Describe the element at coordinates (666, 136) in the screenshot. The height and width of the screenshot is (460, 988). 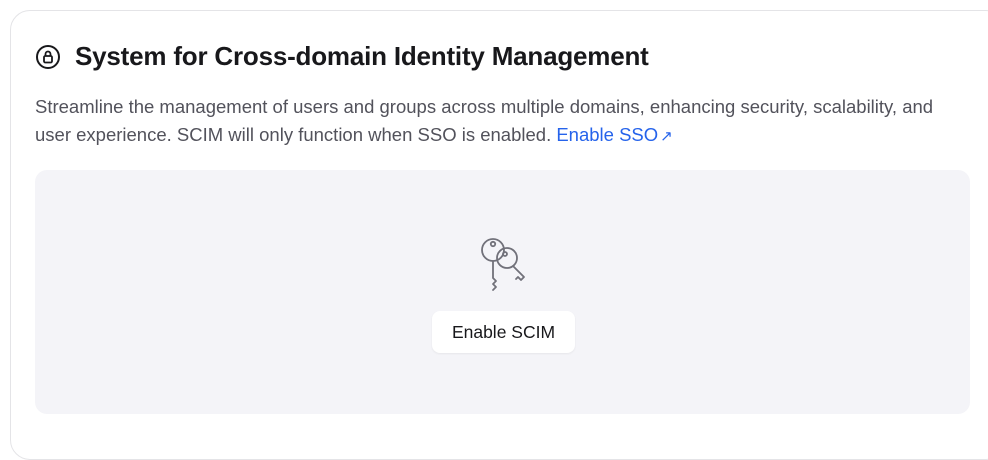
I see `external-link-arrow-icon: ↗` at that location.